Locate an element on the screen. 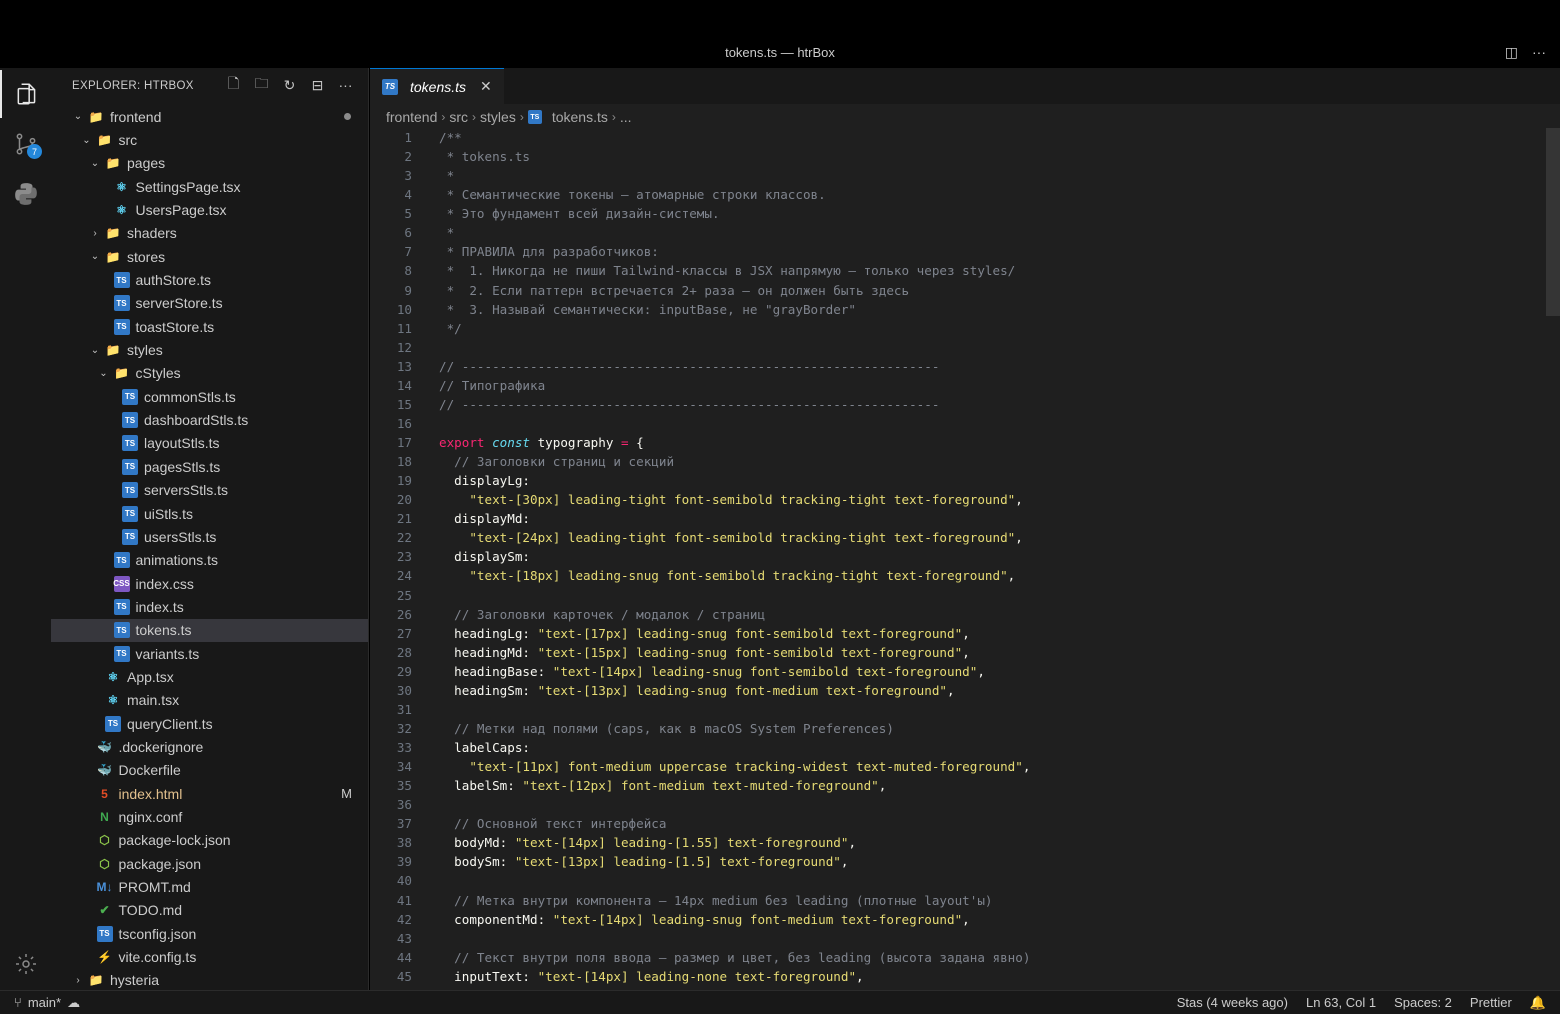 This screenshot has width=1560, height=1014. tab-tokens-ts: TS tokens.ts ✕ is located at coordinates (437, 86).